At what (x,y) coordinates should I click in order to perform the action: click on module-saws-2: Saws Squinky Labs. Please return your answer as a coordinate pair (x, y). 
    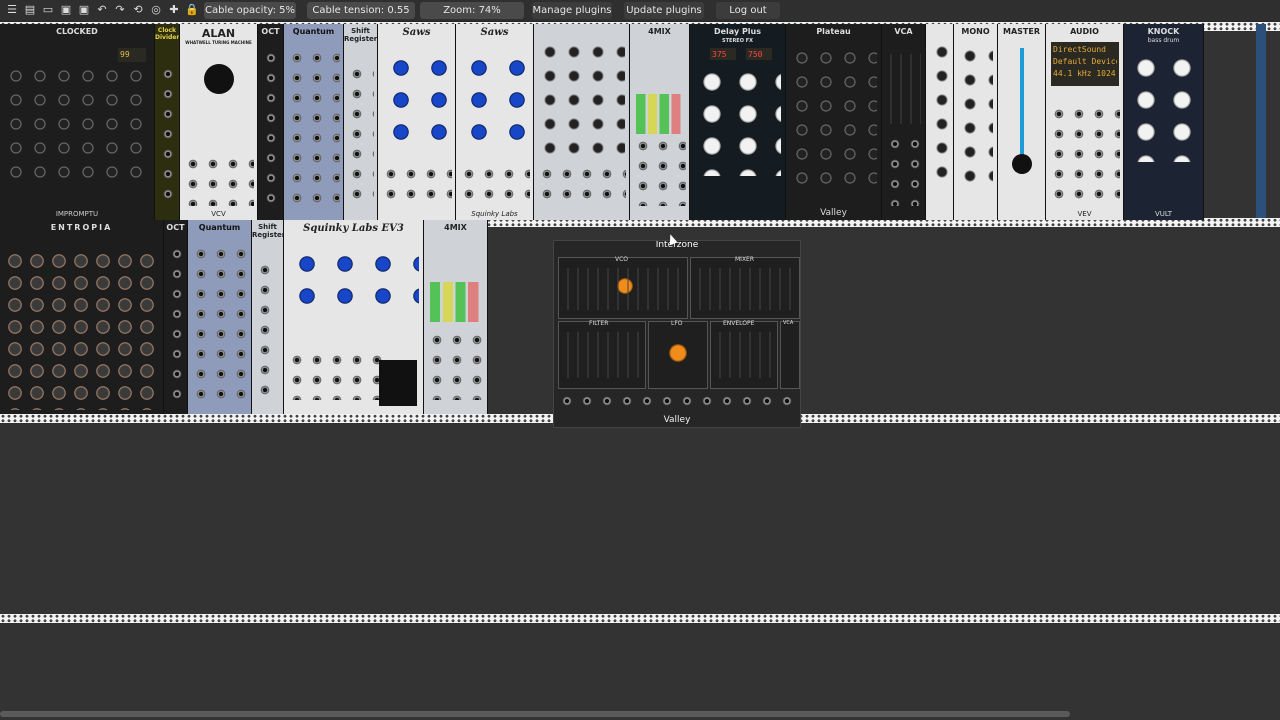
    Looking at the image, I should click on (495, 122).